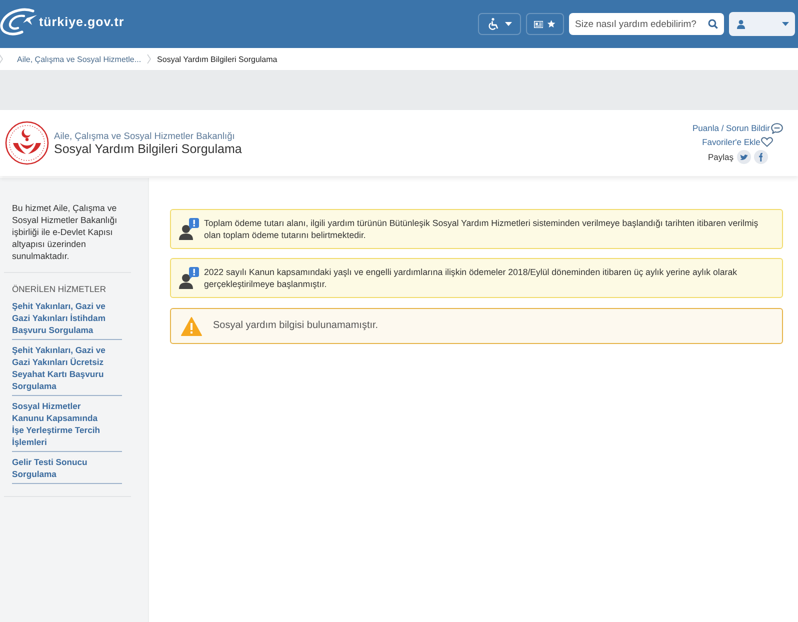 The width and height of the screenshot is (798, 622). What do you see at coordinates (551, 24) in the screenshot?
I see `star-icon` at bounding box center [551, 24].